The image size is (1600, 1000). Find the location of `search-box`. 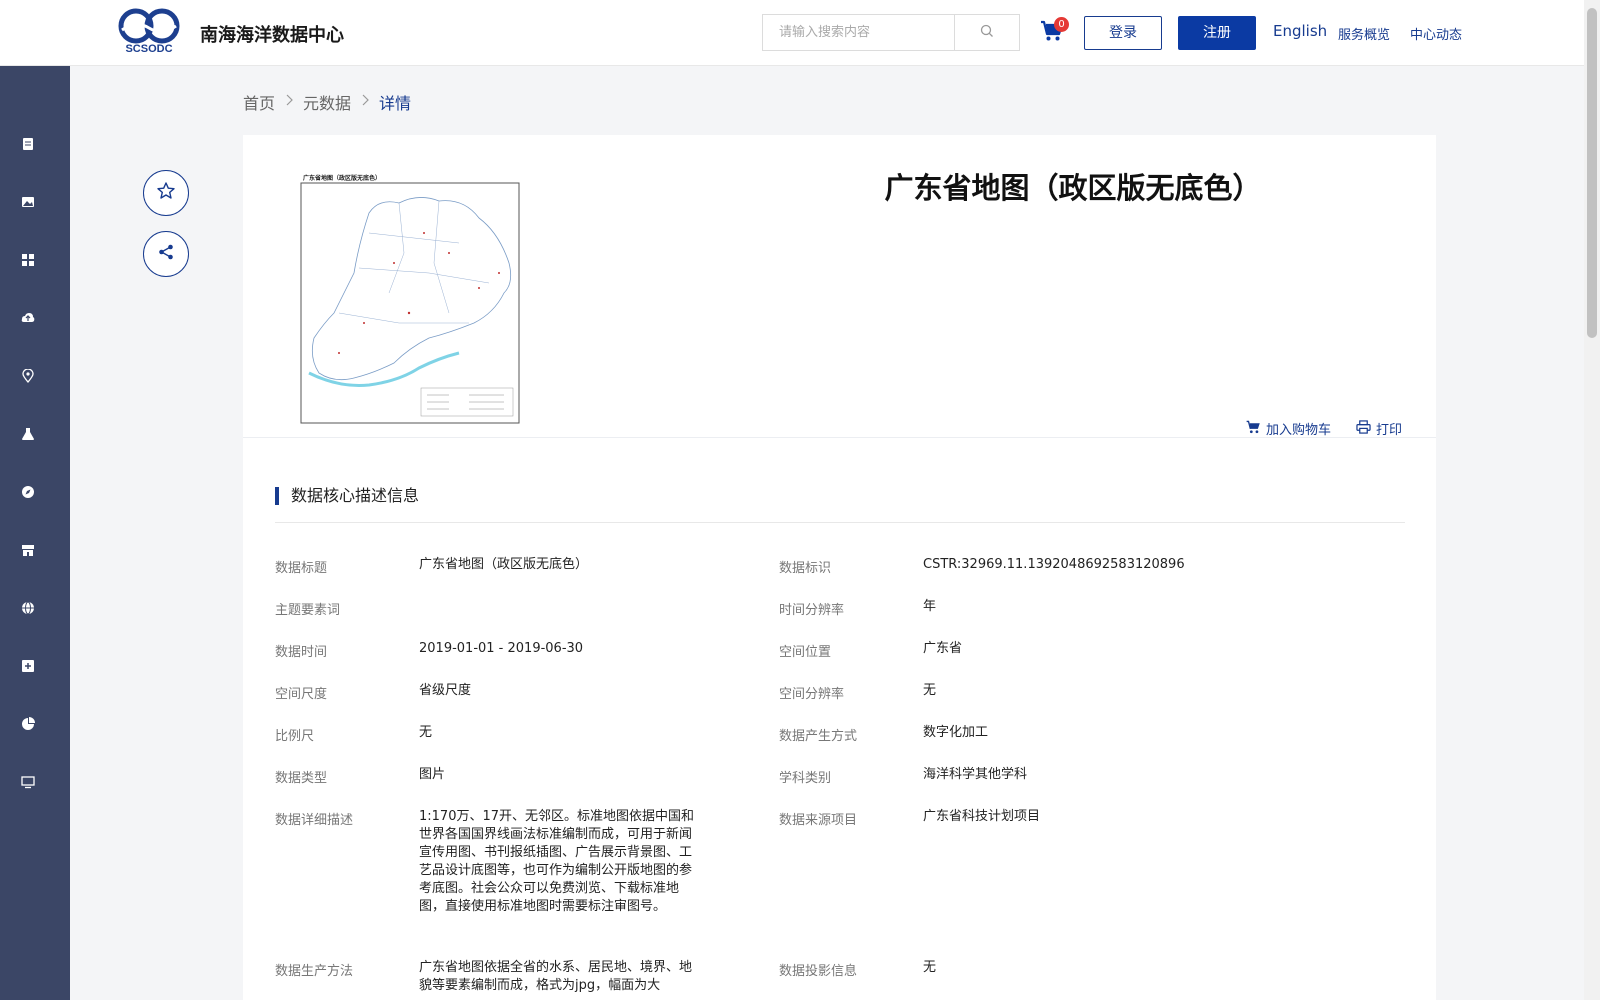

search-box is located at coordinates (891, 32).